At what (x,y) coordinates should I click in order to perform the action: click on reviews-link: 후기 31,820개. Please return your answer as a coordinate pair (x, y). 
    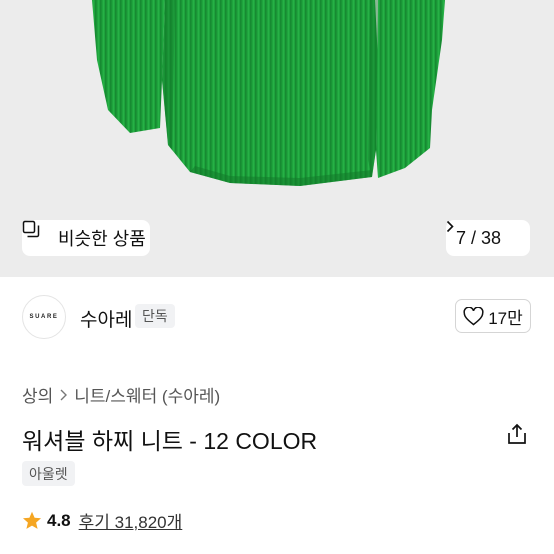
    Looking at the image, I should click on (131, 520).